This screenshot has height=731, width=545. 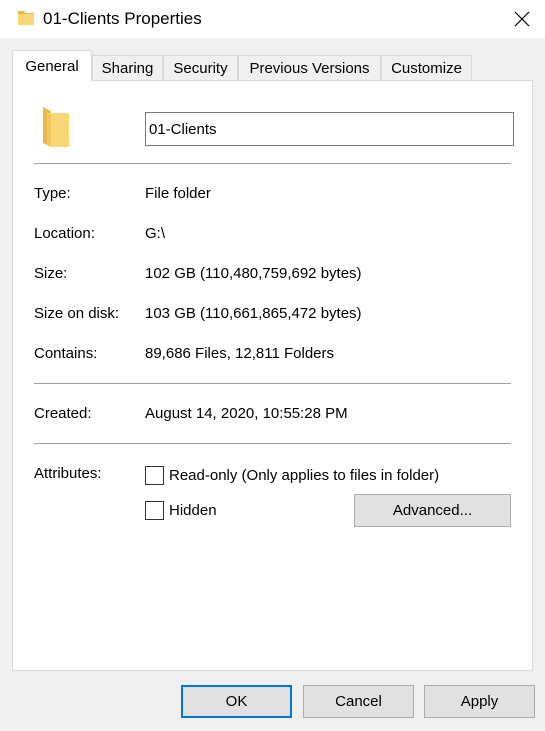 What do you see at coordinates (51, 273) in the screenshot?
I see `size-label: Size:` at bounding box center [51, 273].